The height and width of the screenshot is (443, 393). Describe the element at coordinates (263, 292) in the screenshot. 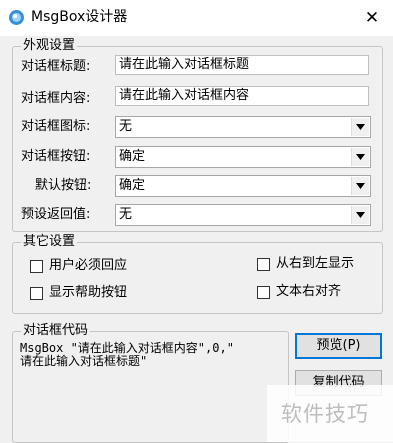

I see `text-right-checkbox` at that location.